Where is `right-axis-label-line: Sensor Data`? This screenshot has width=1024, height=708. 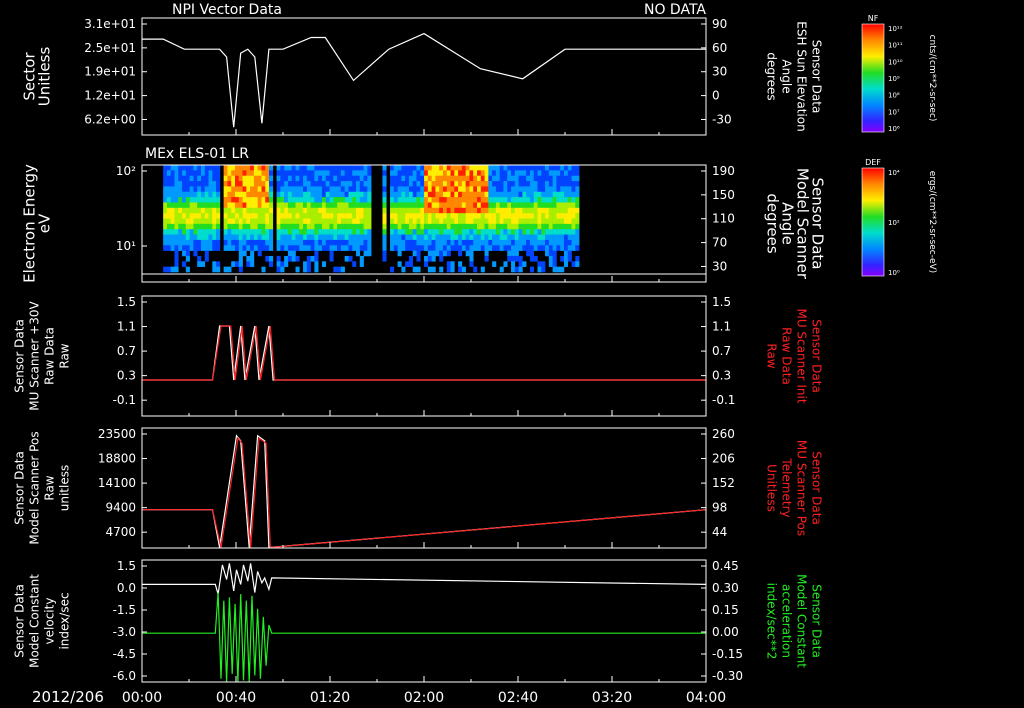
right-axis-label-line: Sensor Data is located at coordinates (817, 356).